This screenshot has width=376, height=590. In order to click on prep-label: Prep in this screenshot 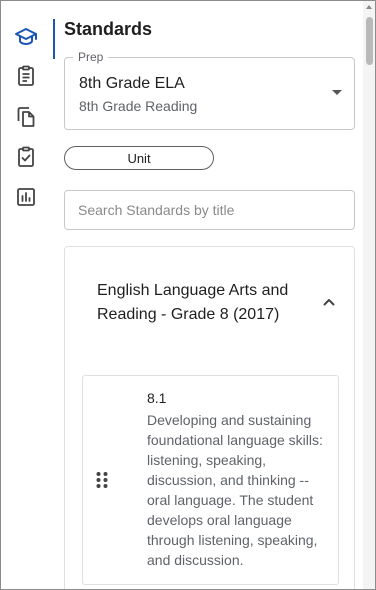, I will do `click(91, 57)`.